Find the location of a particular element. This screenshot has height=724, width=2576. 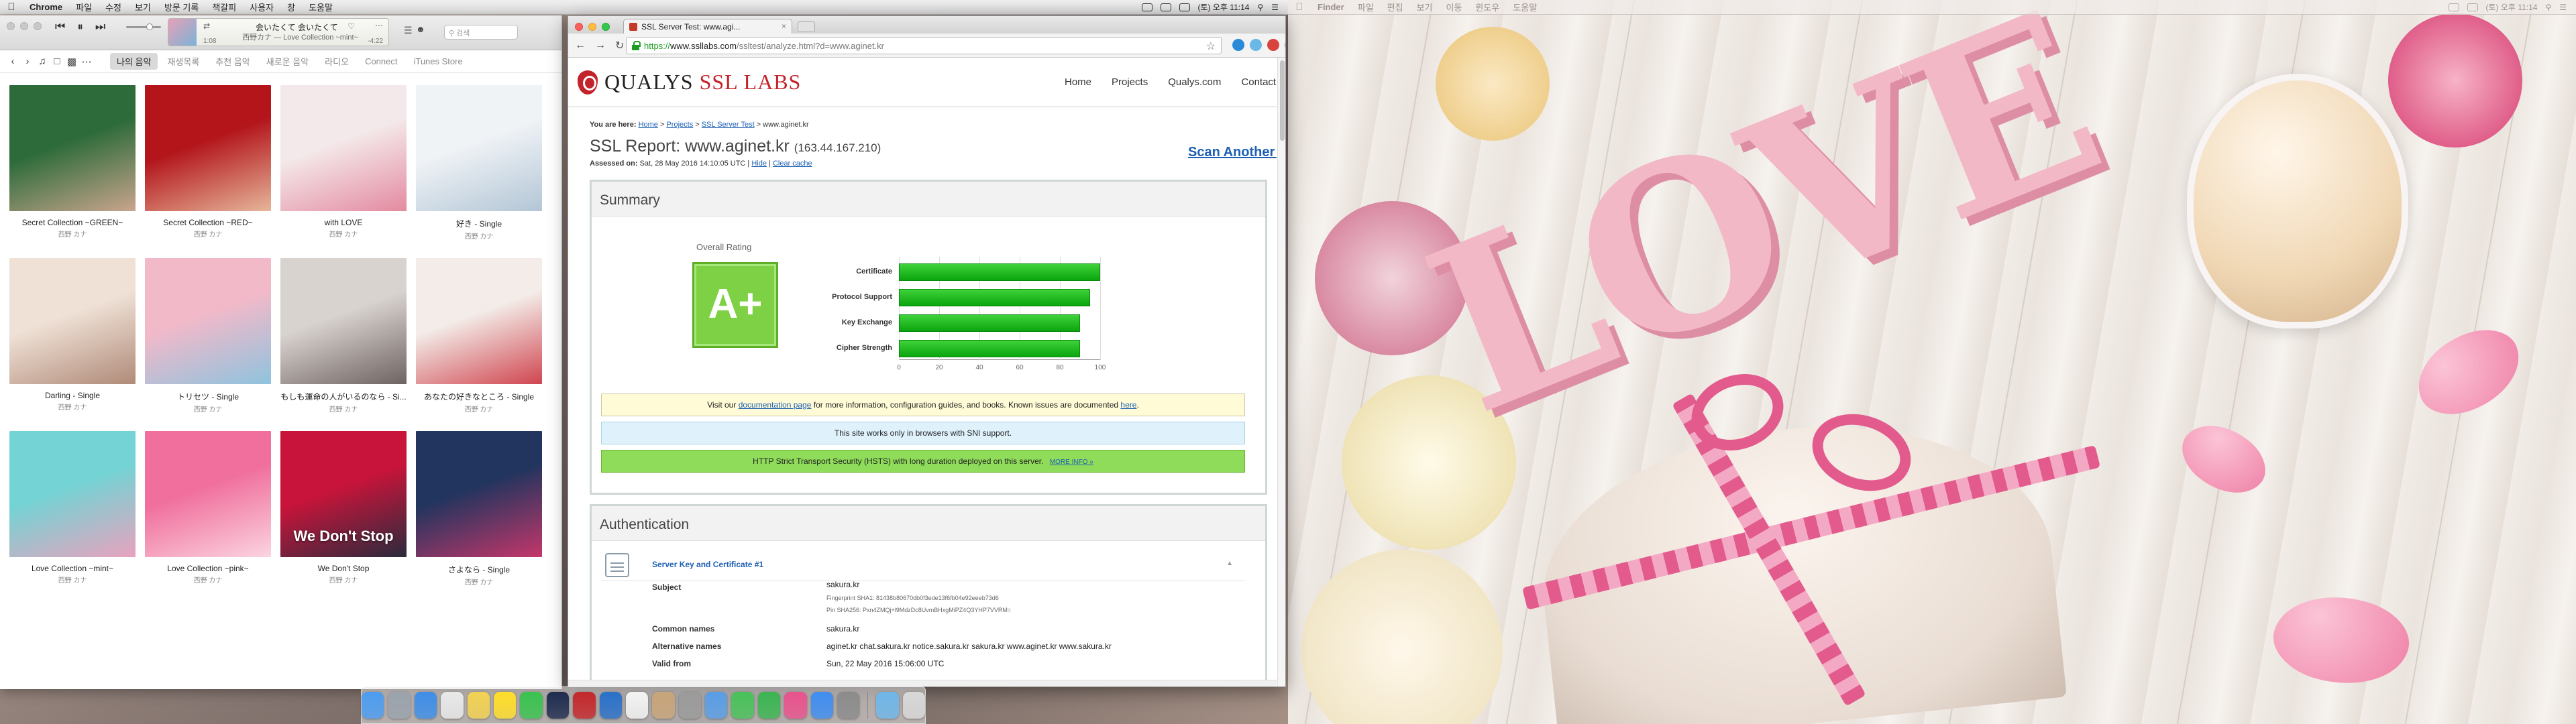

menu-item: 수정 is located at coordinates (113, 7).